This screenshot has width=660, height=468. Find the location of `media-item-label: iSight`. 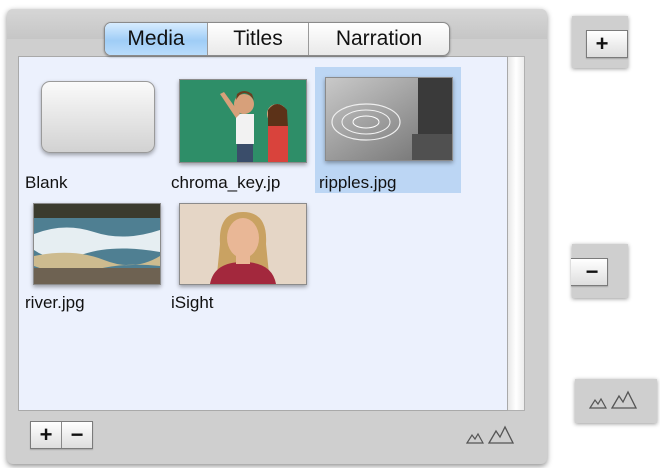

media-item-label: iSight is located at coordinates (192, 302).